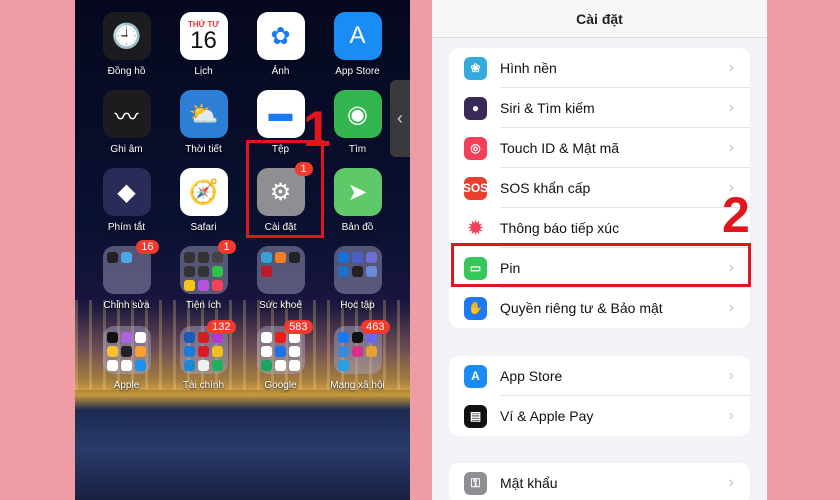 This screenshot has width=840, height=500. Describe the element at coordinates (126, 71) in the screenshot. I see `app-label: Đồng hồ` at that location.